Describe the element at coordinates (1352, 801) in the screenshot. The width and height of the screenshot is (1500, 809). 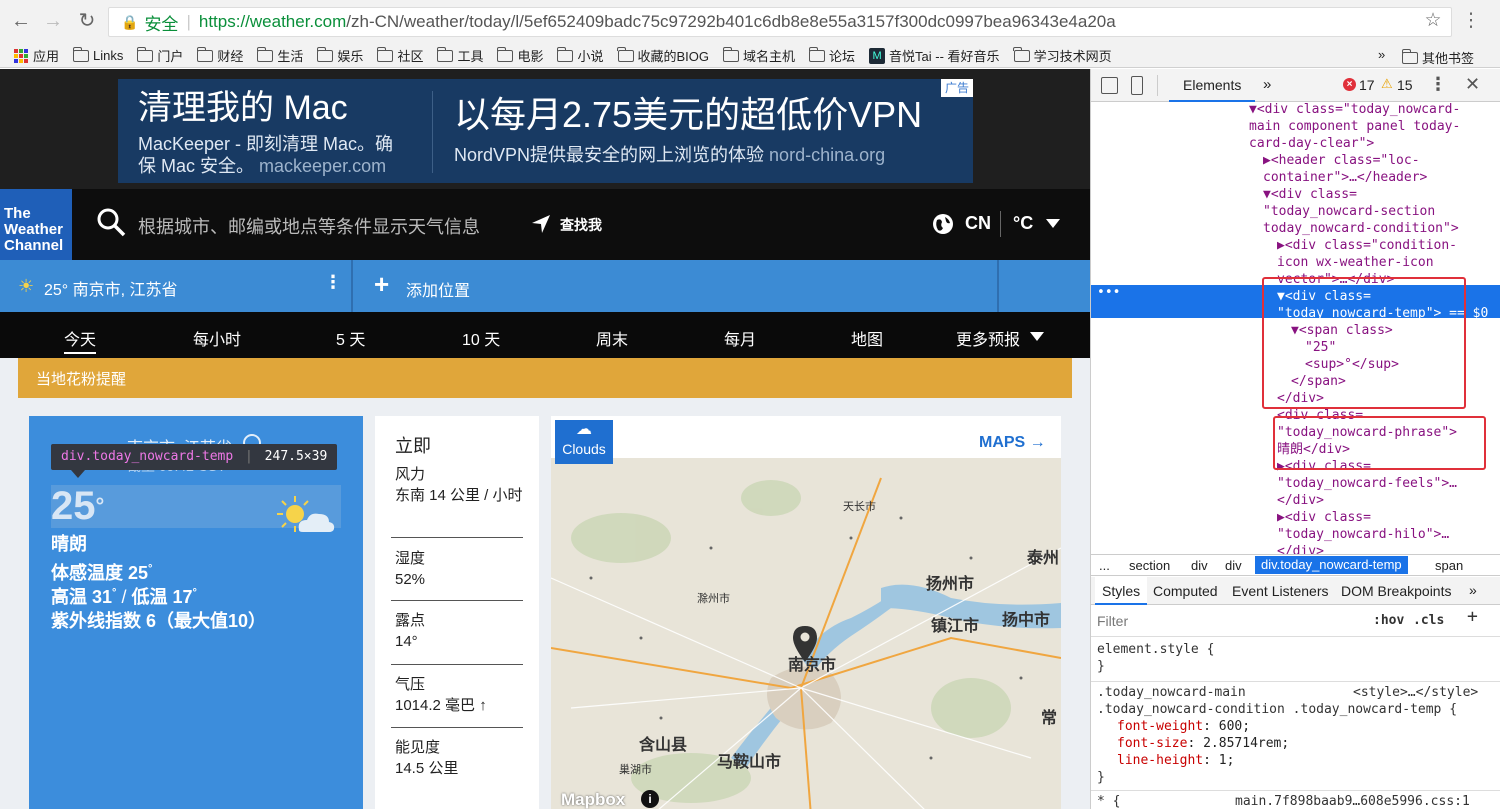
I see `rule-source-link: main.7f898baab9…608e5996.css:1` at that location.